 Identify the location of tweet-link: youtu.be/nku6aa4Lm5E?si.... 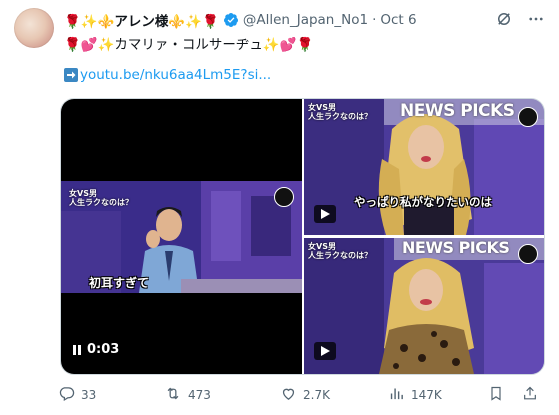
(175, 75).